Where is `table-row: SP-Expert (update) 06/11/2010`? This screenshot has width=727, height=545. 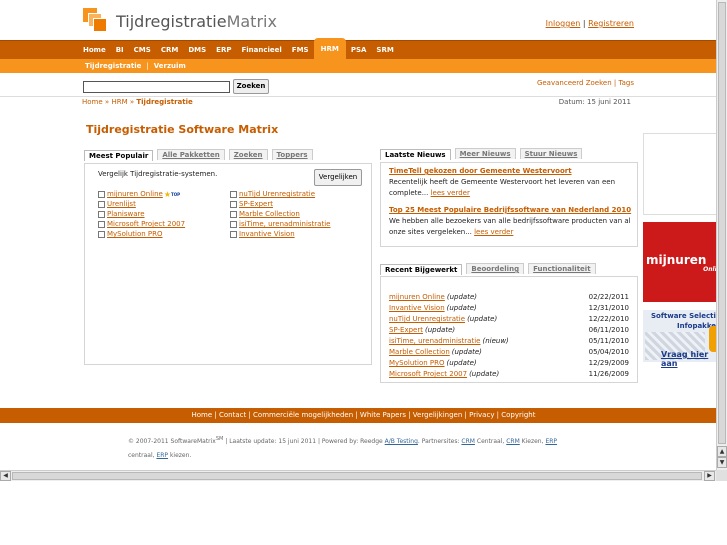
table-row: SP-Expert (update) 06/11/2010 is located at coordinates (509, 331).